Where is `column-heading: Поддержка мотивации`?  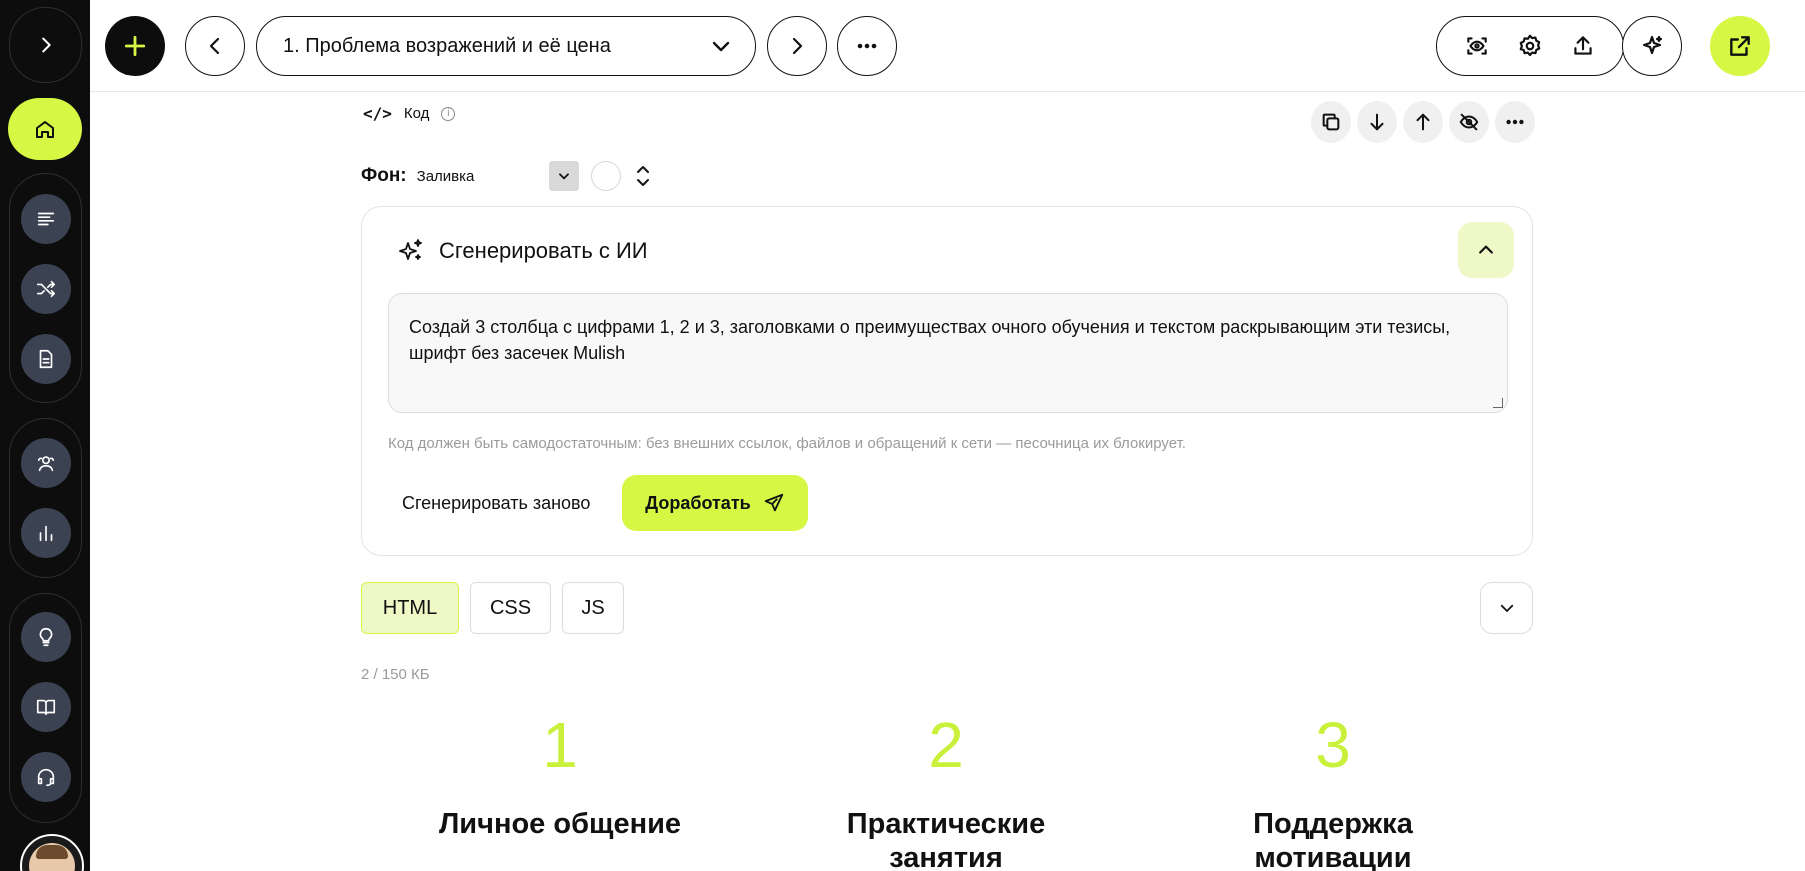
column-heading: Поддержка мотивации is located at coordinates (1333, 839).